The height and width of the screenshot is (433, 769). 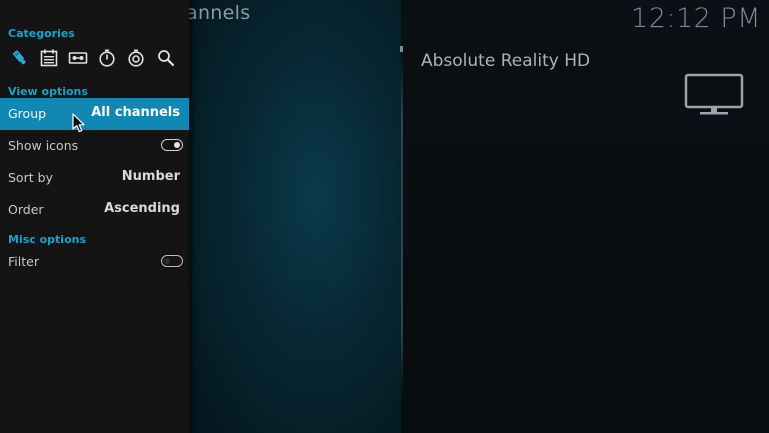 What do you see at coordinates (26, 209) in the screenshot?
I see `order-label: Order` at bounding box center [26, 209].